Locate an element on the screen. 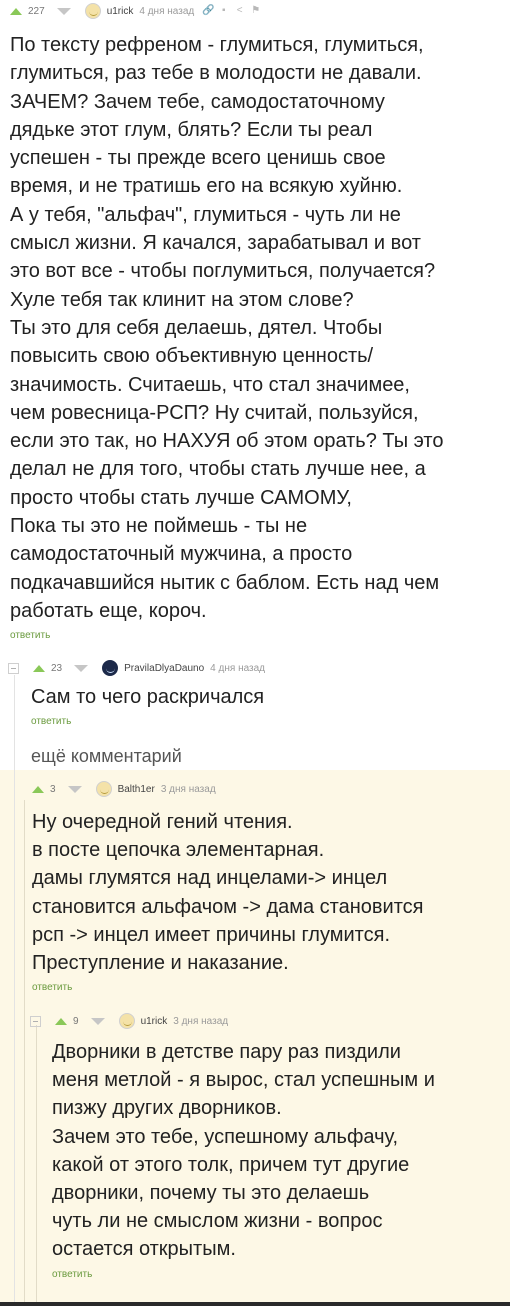 The image size is (510, 1306). rating: 3 is located at coordinates (53, 789).